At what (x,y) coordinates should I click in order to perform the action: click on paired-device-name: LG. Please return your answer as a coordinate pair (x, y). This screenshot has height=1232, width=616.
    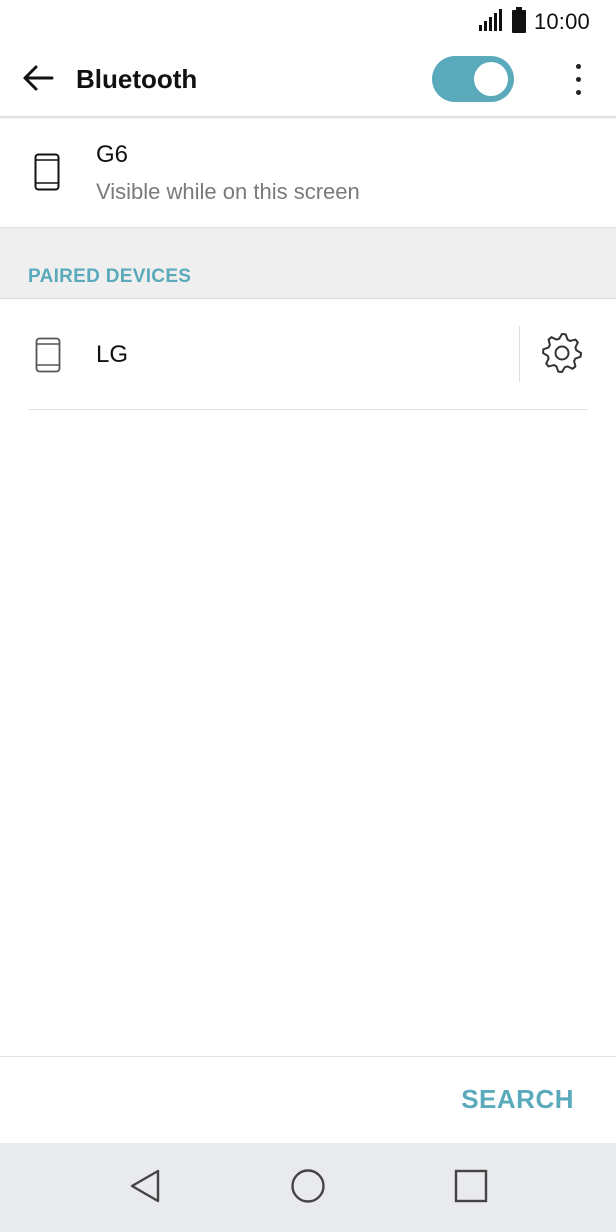
    Looking at the image, I should click on (112, 354).